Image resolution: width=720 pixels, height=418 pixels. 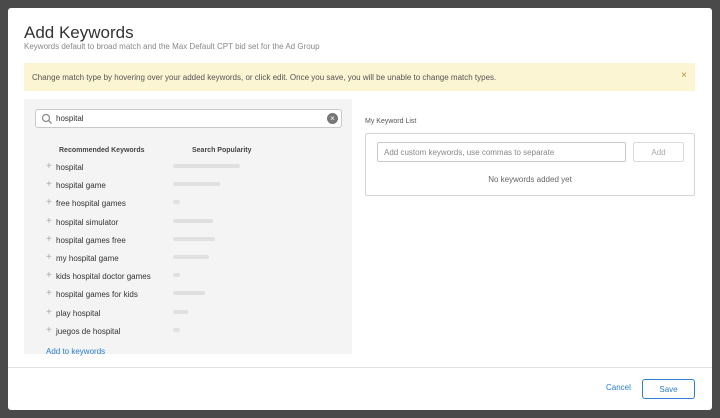 What do you see at coordinates (87, 258) in the screenshot?
I see `recommended-keyword-label: my hospital game` at bounding box center [87, 258].